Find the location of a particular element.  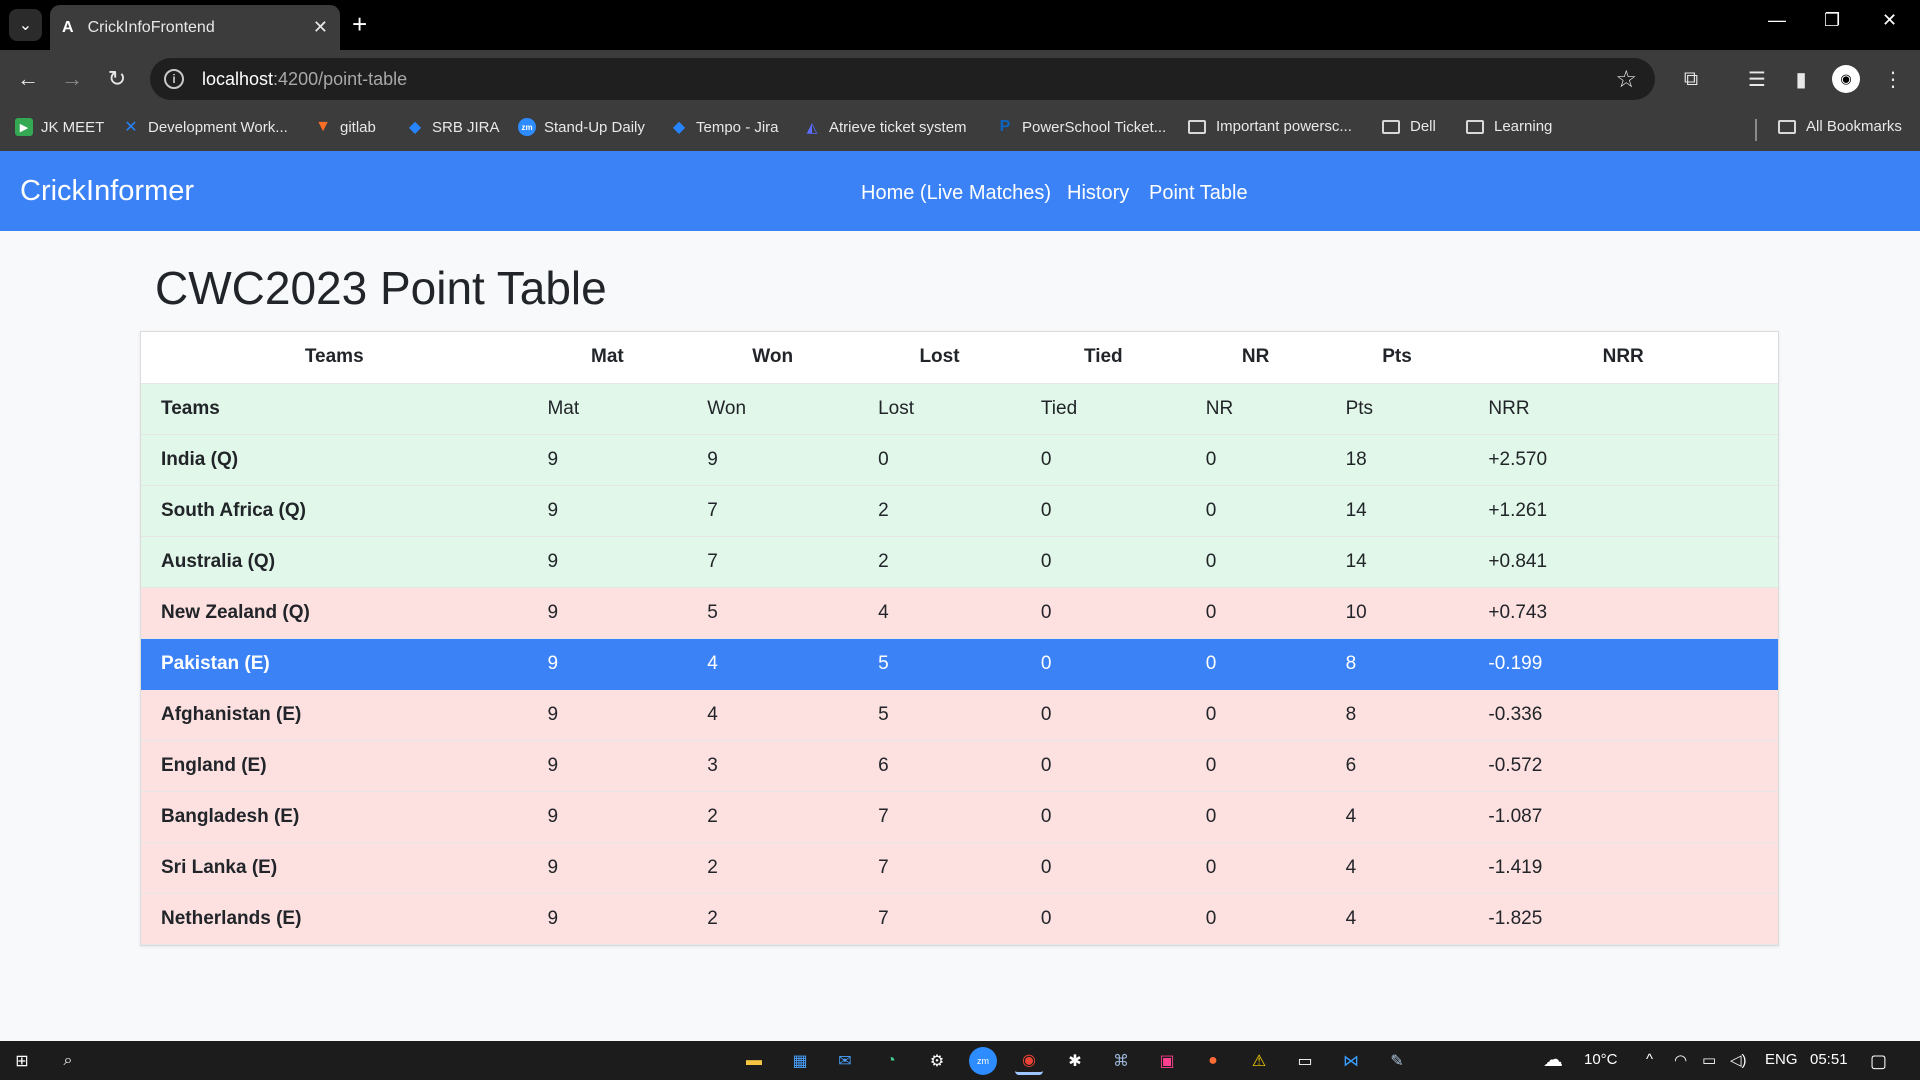

edge-icon: ◔ is located at coordinates (891, 1061).